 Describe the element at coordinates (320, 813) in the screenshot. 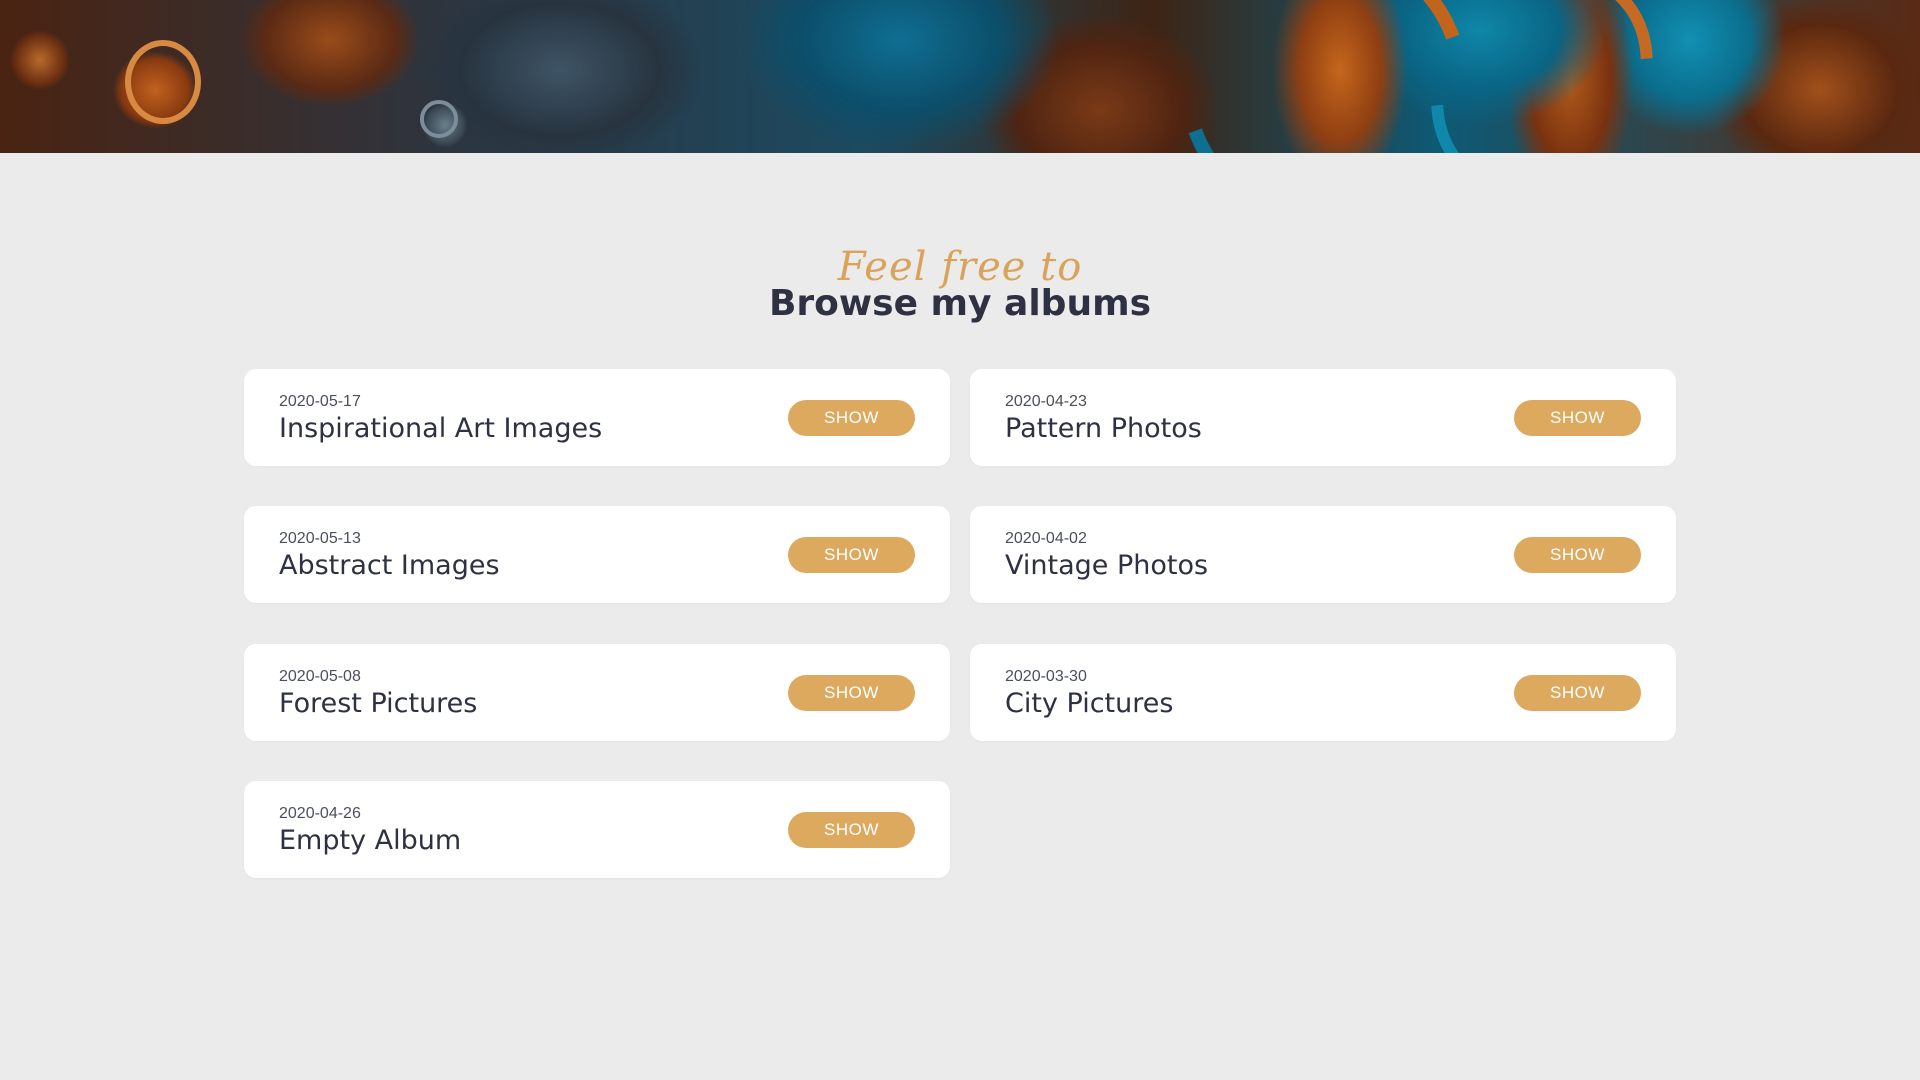

I see `album-date: 2020-04-26` at that location.